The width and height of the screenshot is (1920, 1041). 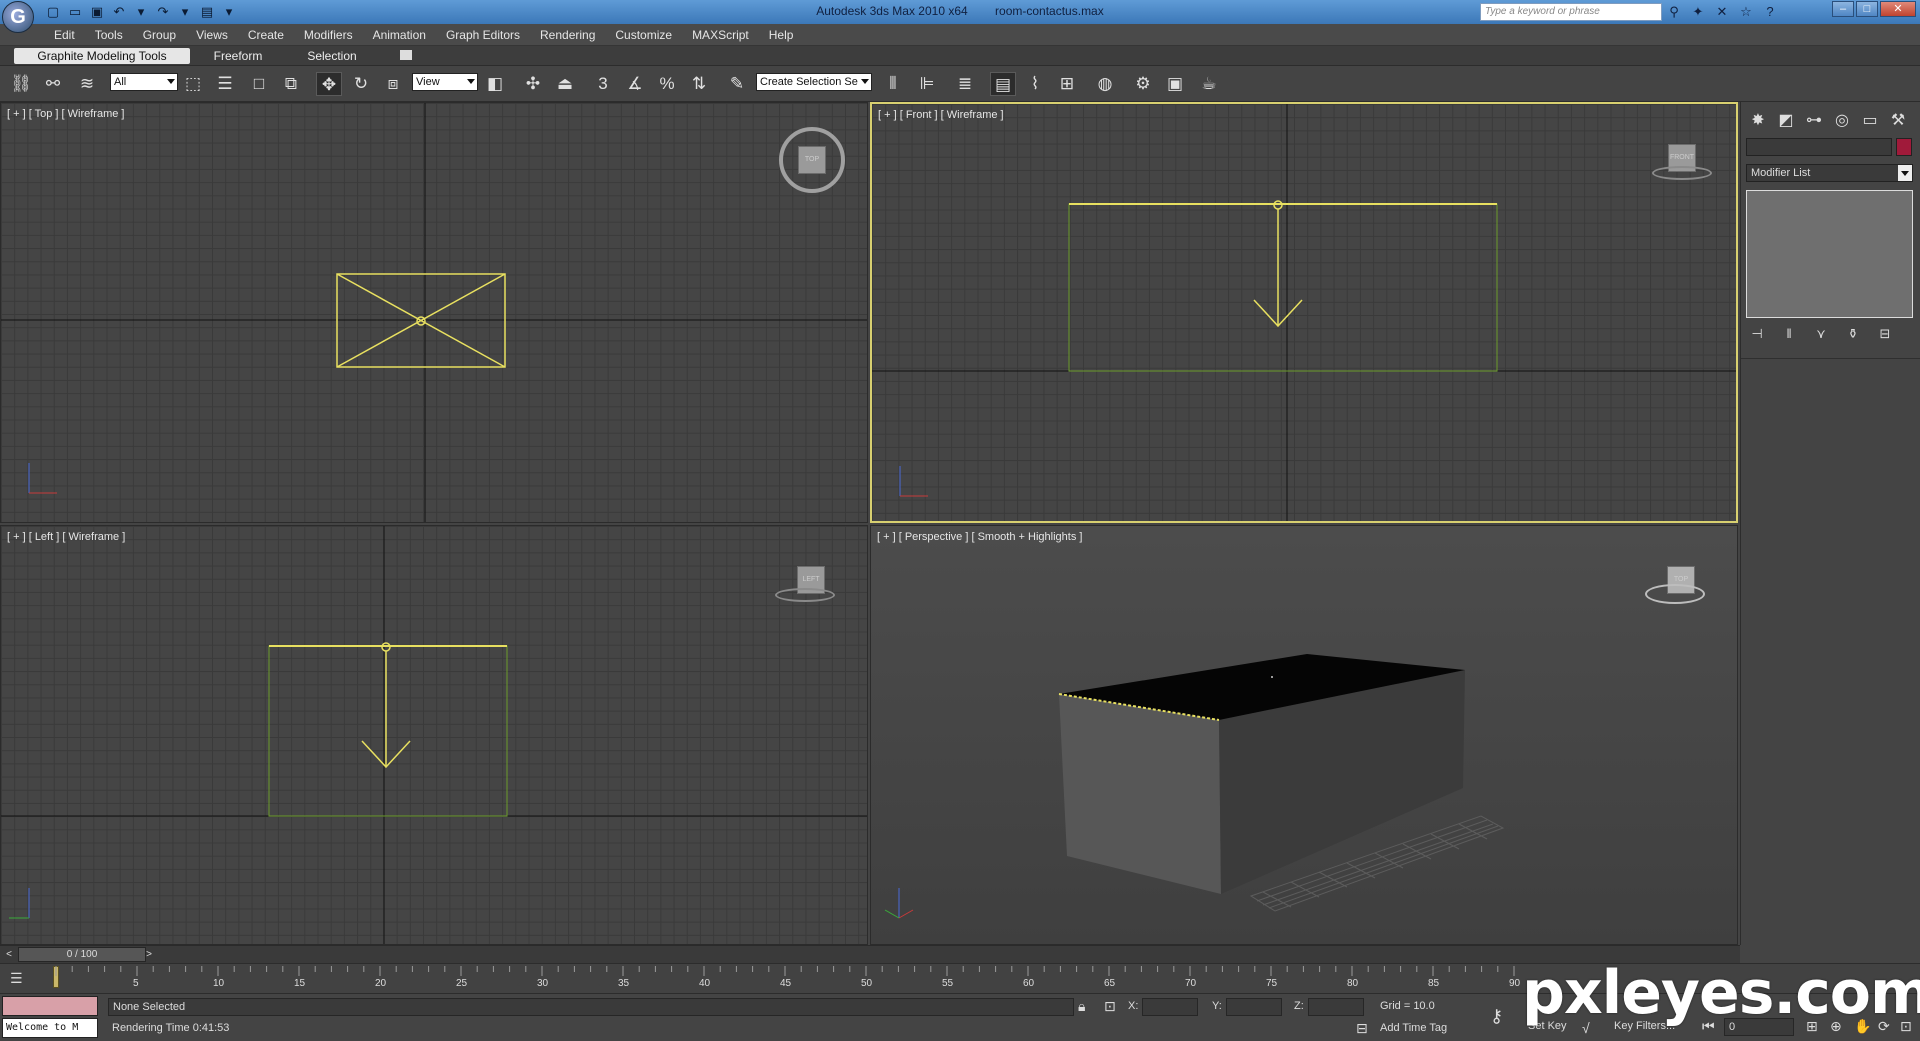 What do you see at coordinates (1105, 84) in the screenshot?
I see `material-editor-icon: ◍` at bounding box center [1105, 84].